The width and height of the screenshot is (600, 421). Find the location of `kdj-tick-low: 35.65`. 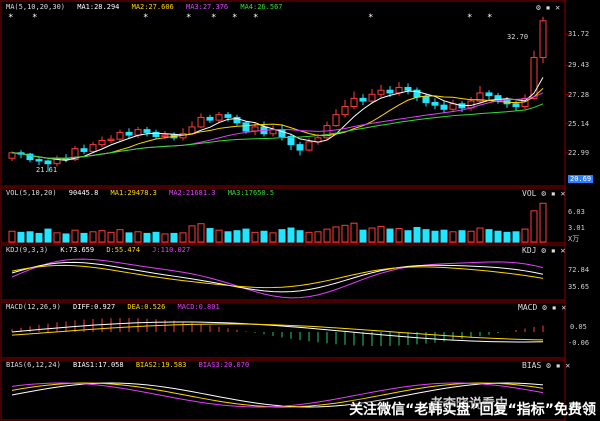

kdj-tick-low: 35.65 is located at coordinates (579, 287).